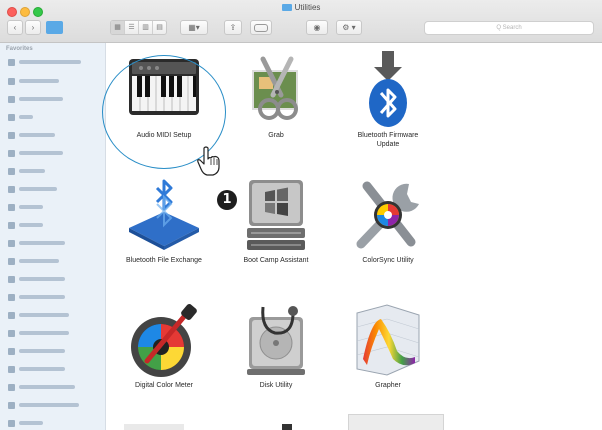 The image size is (602, 430). I want to click on file-item-grab: Grab, so click(276, 94).